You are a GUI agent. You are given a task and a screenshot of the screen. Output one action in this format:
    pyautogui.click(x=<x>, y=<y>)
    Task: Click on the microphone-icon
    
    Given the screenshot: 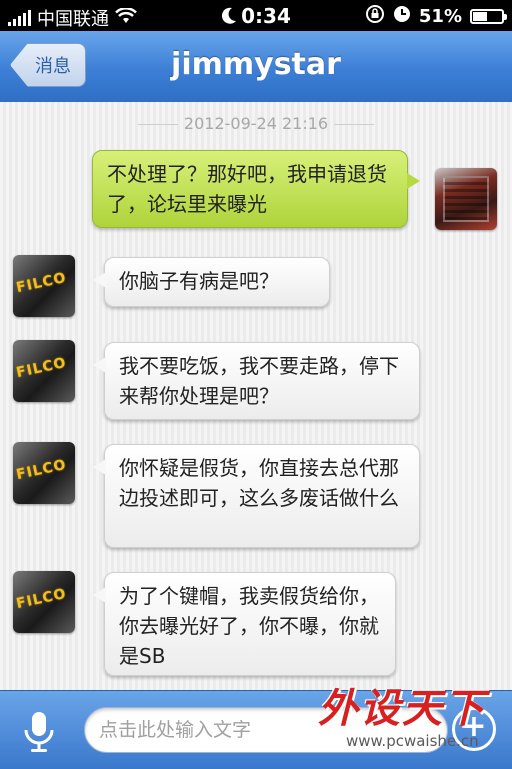 What is the action you would take?
    pyautogui.click(x=39, y=732)
    